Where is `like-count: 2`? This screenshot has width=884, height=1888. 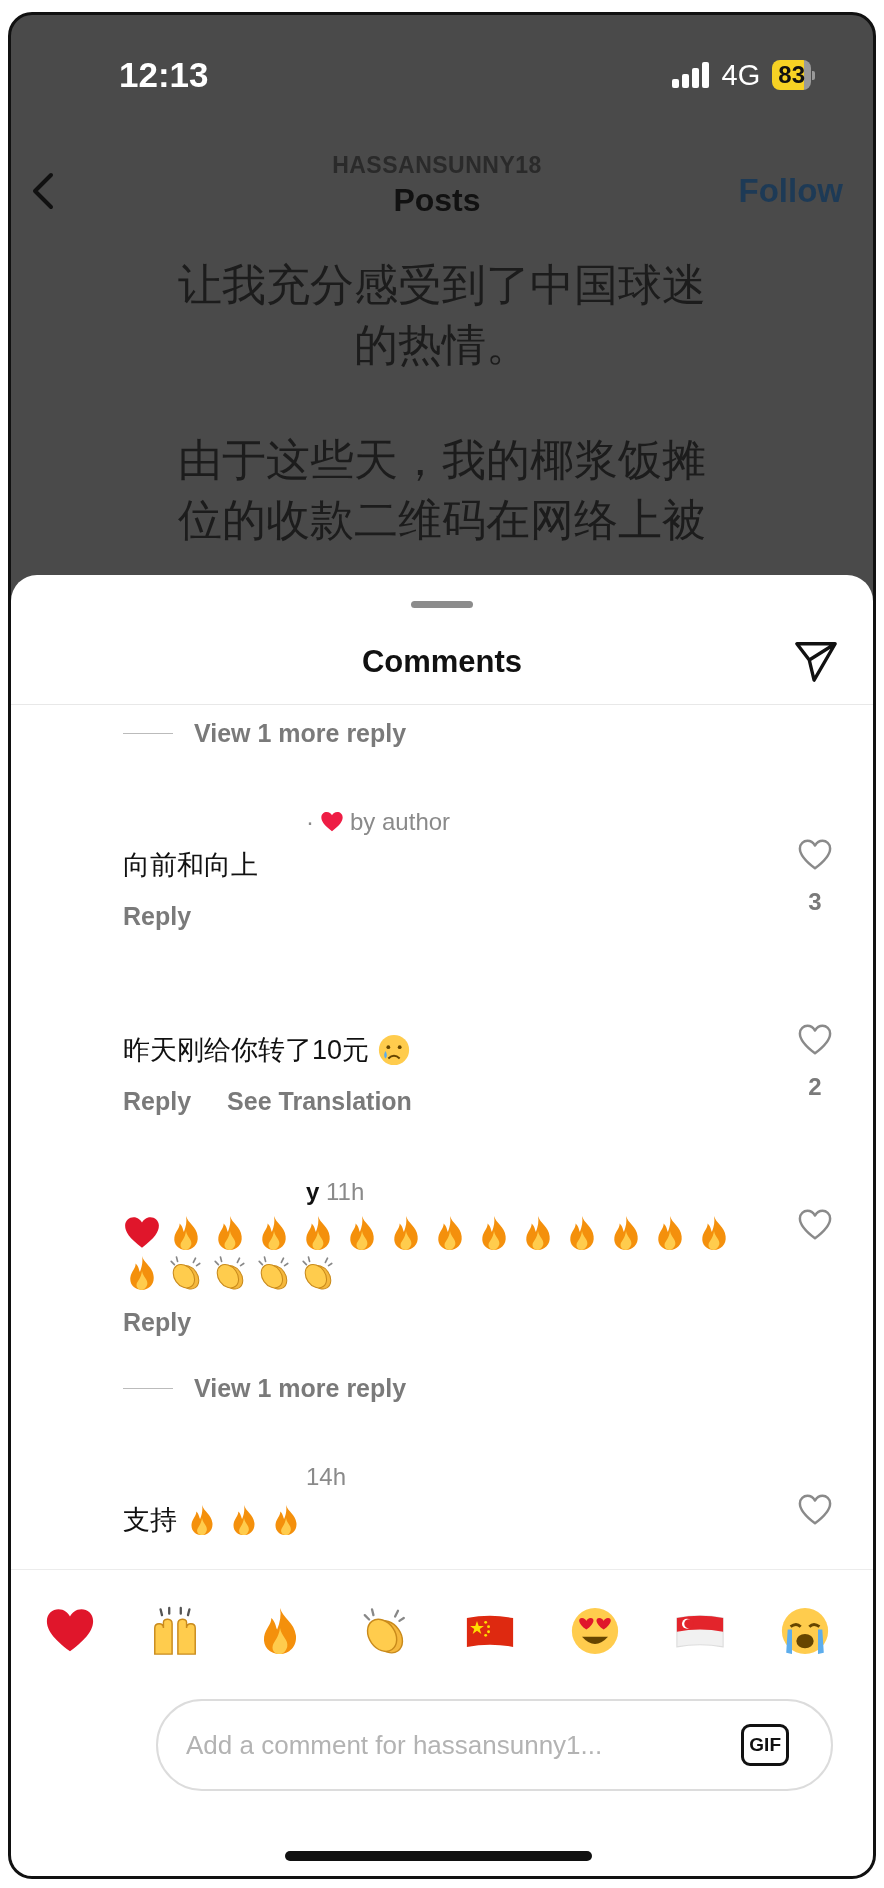
like-count: 2 is located at coordinates (815, 1087).